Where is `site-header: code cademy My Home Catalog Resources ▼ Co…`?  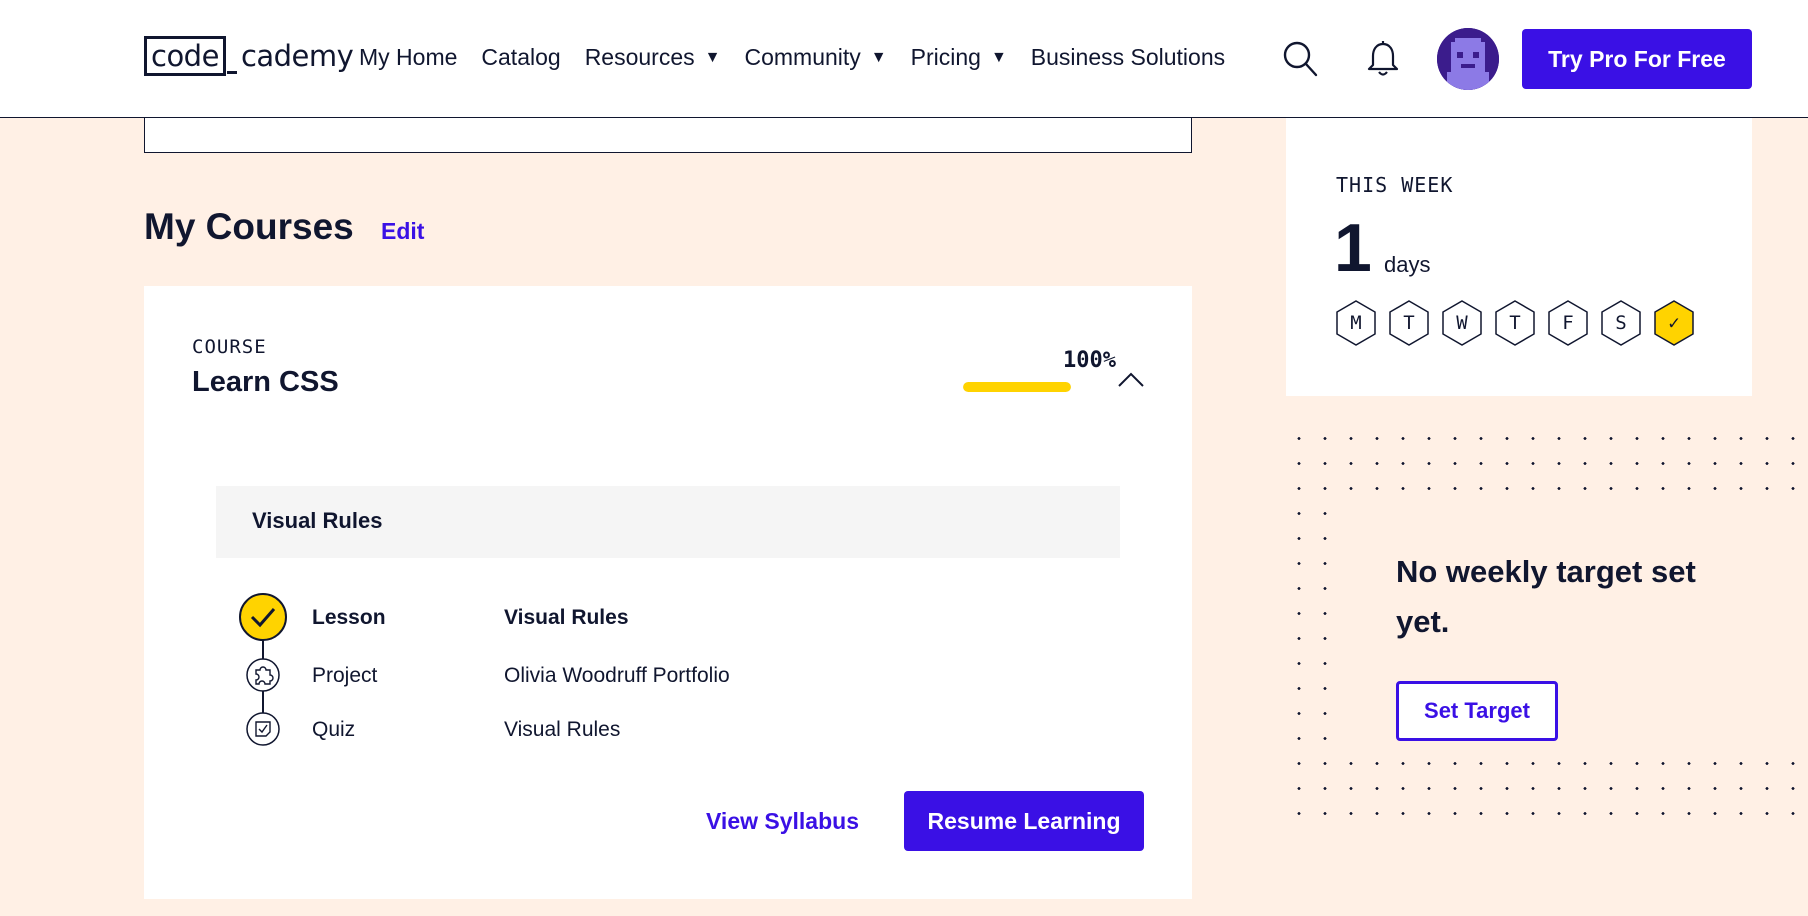
site-header: code cademy My Home Catalog Resources ▼ Co… is located at coordinates (904, 59).